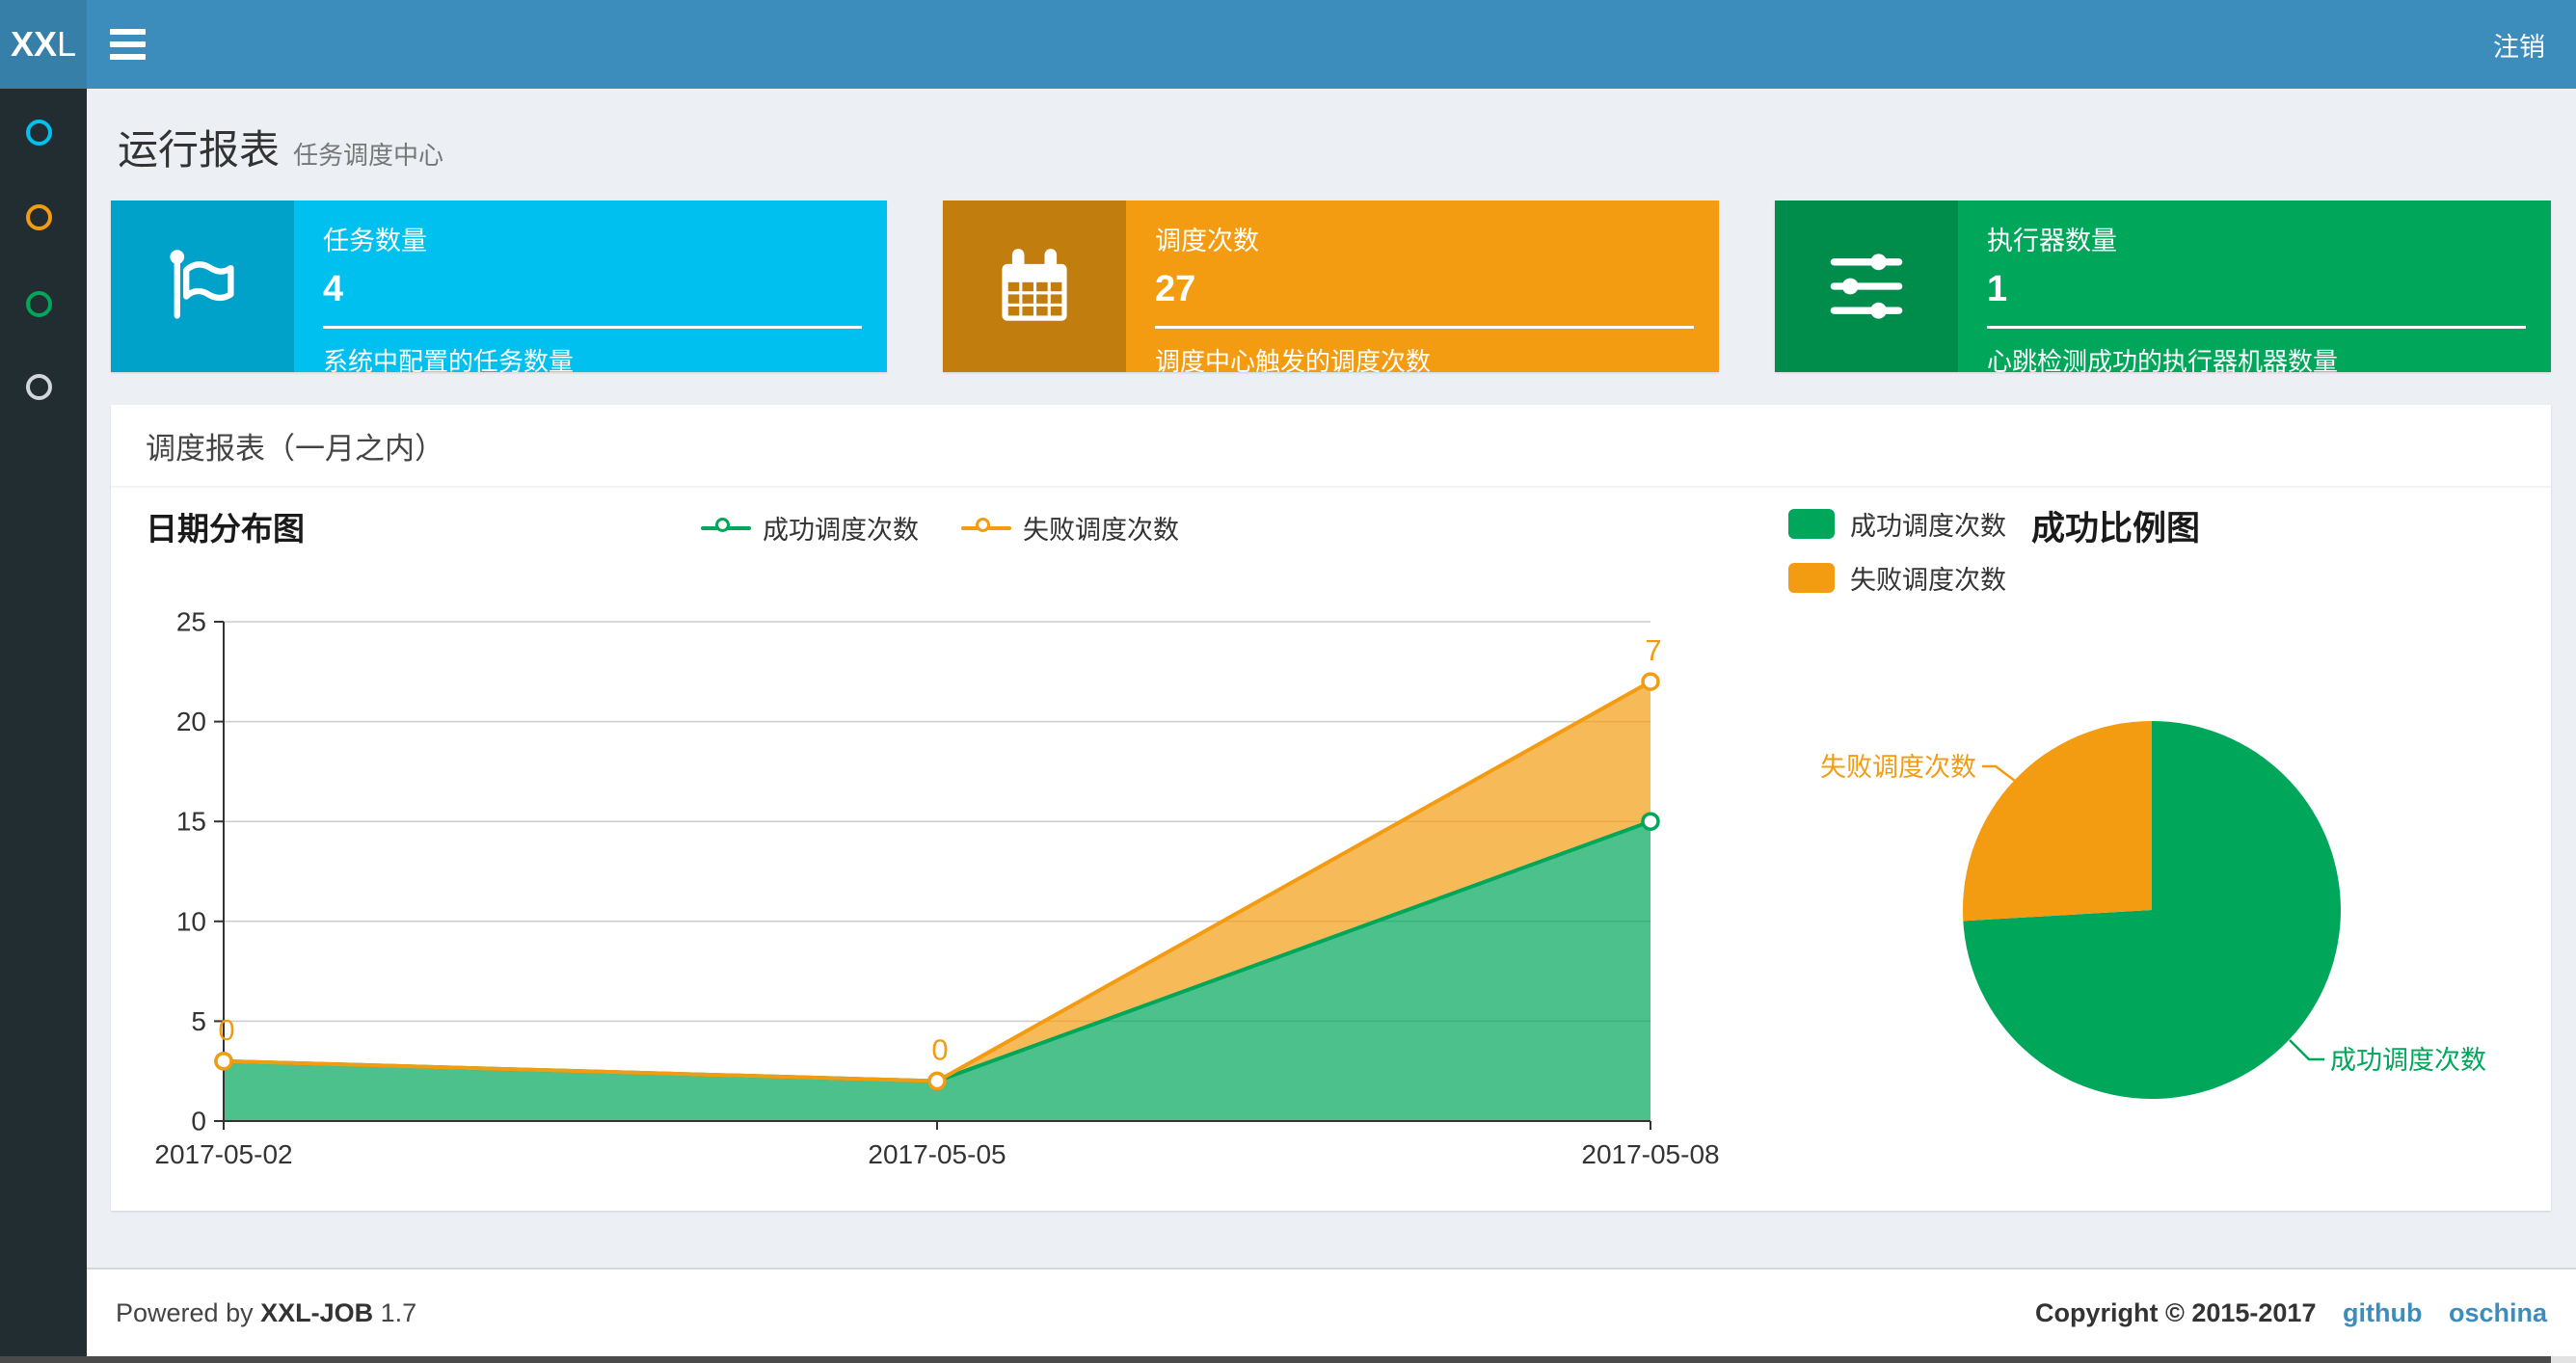 Image resolution: width=2576 pixels, height=1363 pixels. Describe the element at coordinates (1176, 289) in the screenshot. I see `info-box-value: 27` at that location.